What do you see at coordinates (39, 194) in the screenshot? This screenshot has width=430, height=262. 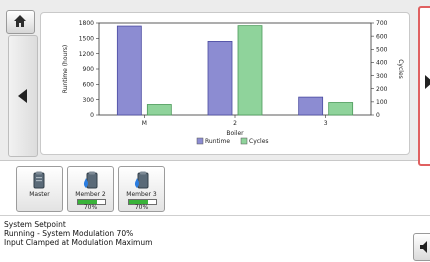 I see `tile-label: Master` at bounding box center [39, 194].